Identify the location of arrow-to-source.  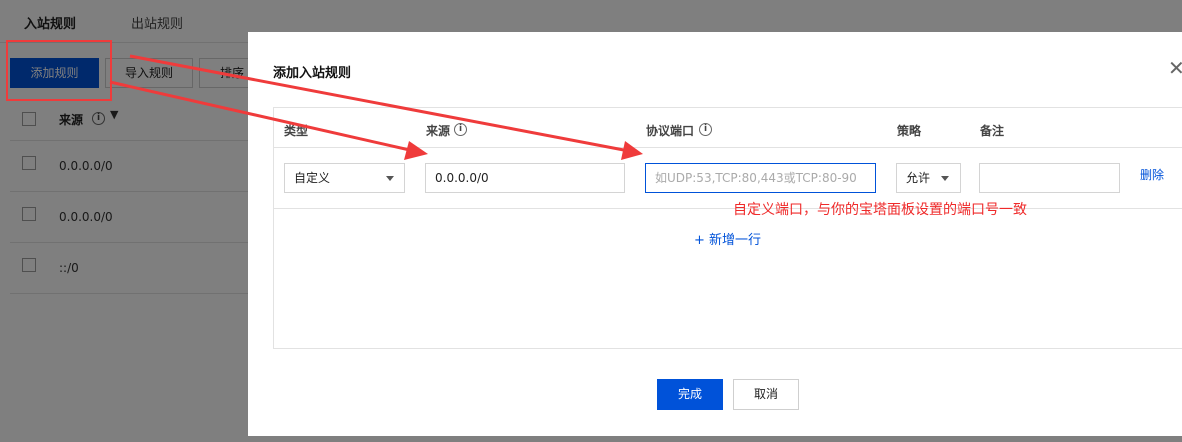
(262, 116).